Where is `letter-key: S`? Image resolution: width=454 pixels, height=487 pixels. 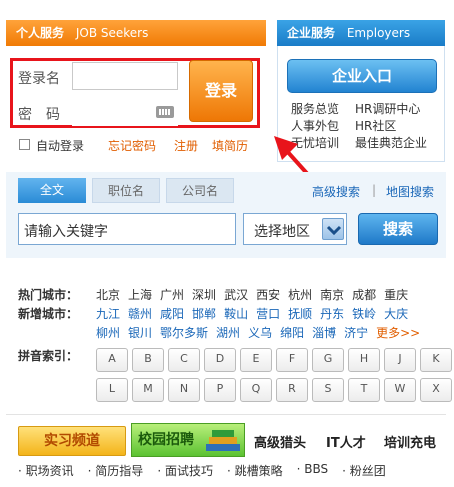 letter-key: S is located at coordinates (328, 390).